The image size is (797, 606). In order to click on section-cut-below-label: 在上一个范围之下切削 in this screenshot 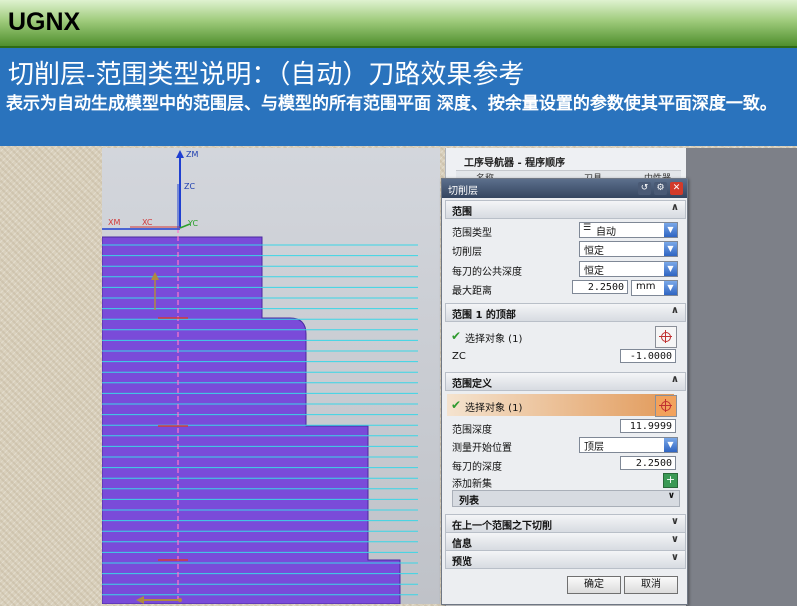, I will do `click(502, 526)`.